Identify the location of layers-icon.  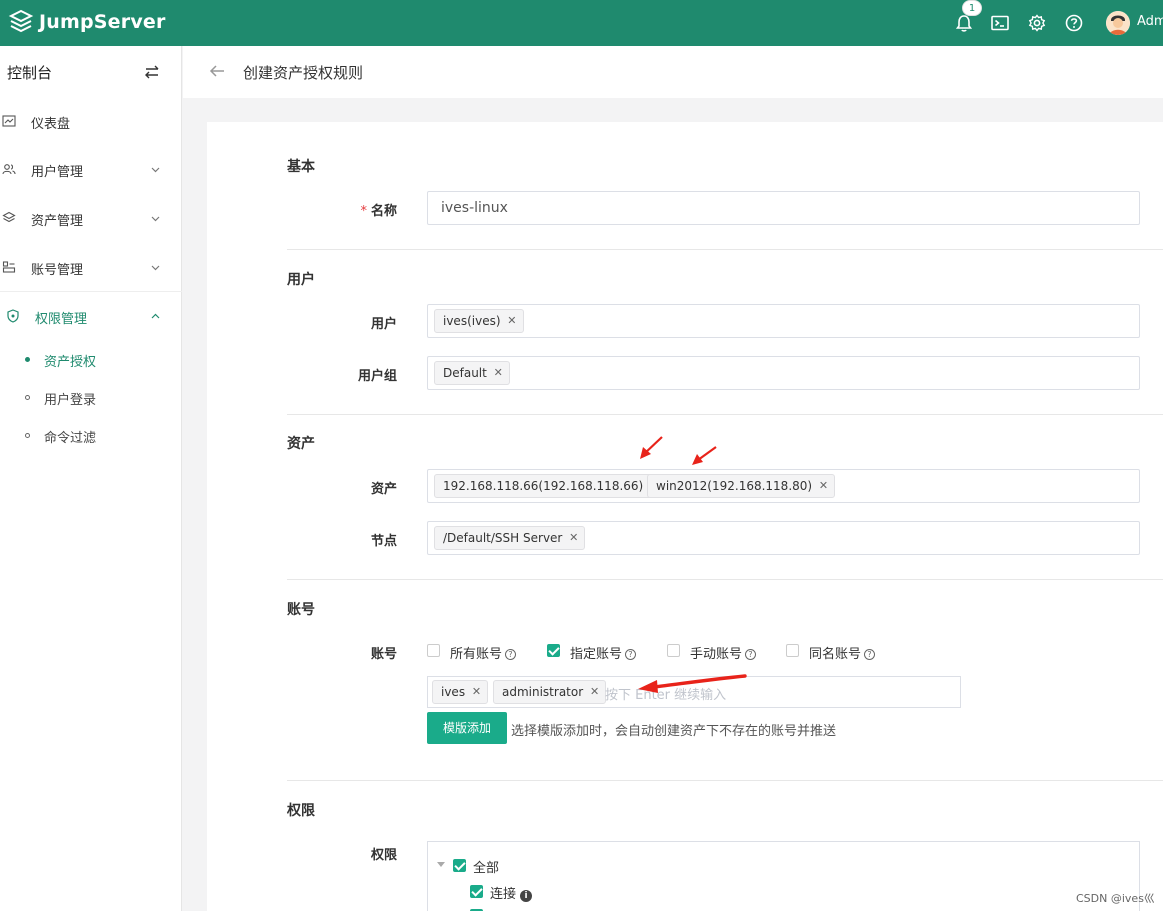
(9, 217).